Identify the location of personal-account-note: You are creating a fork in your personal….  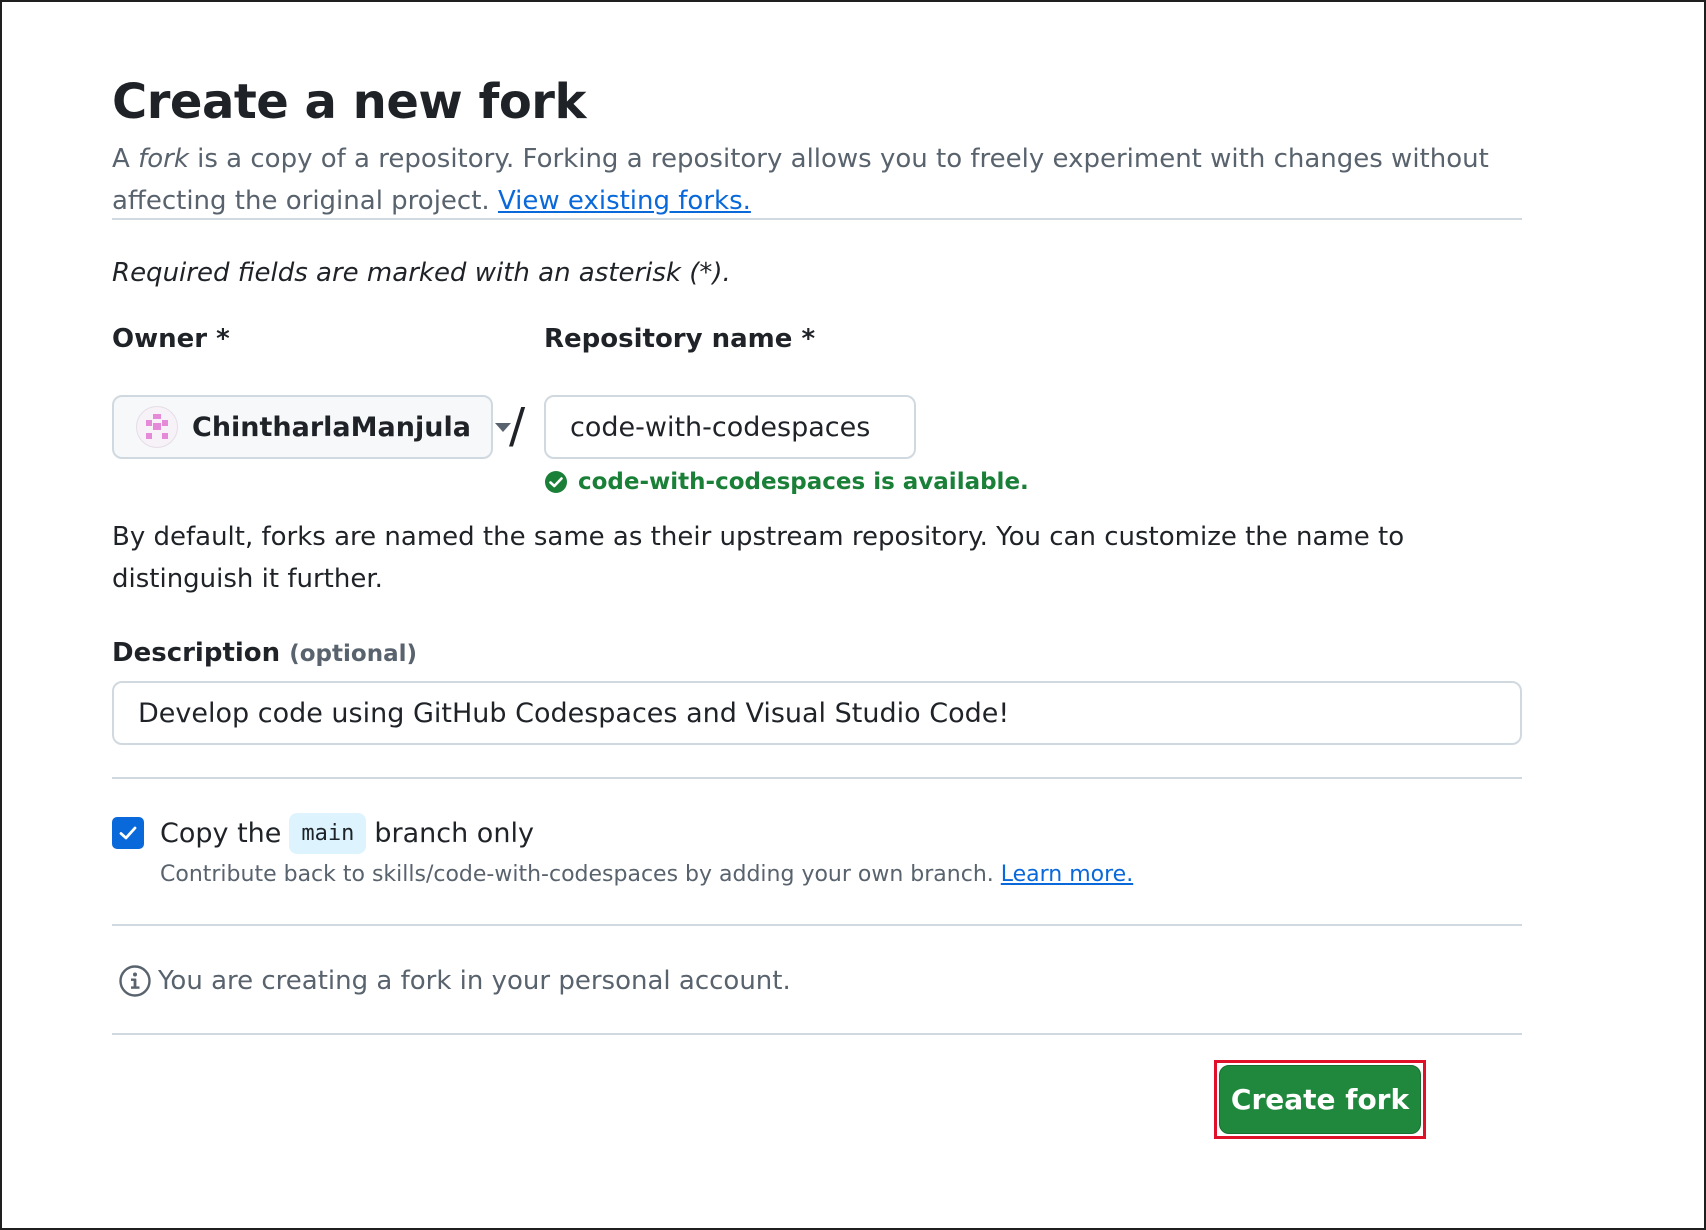
(454, 981).